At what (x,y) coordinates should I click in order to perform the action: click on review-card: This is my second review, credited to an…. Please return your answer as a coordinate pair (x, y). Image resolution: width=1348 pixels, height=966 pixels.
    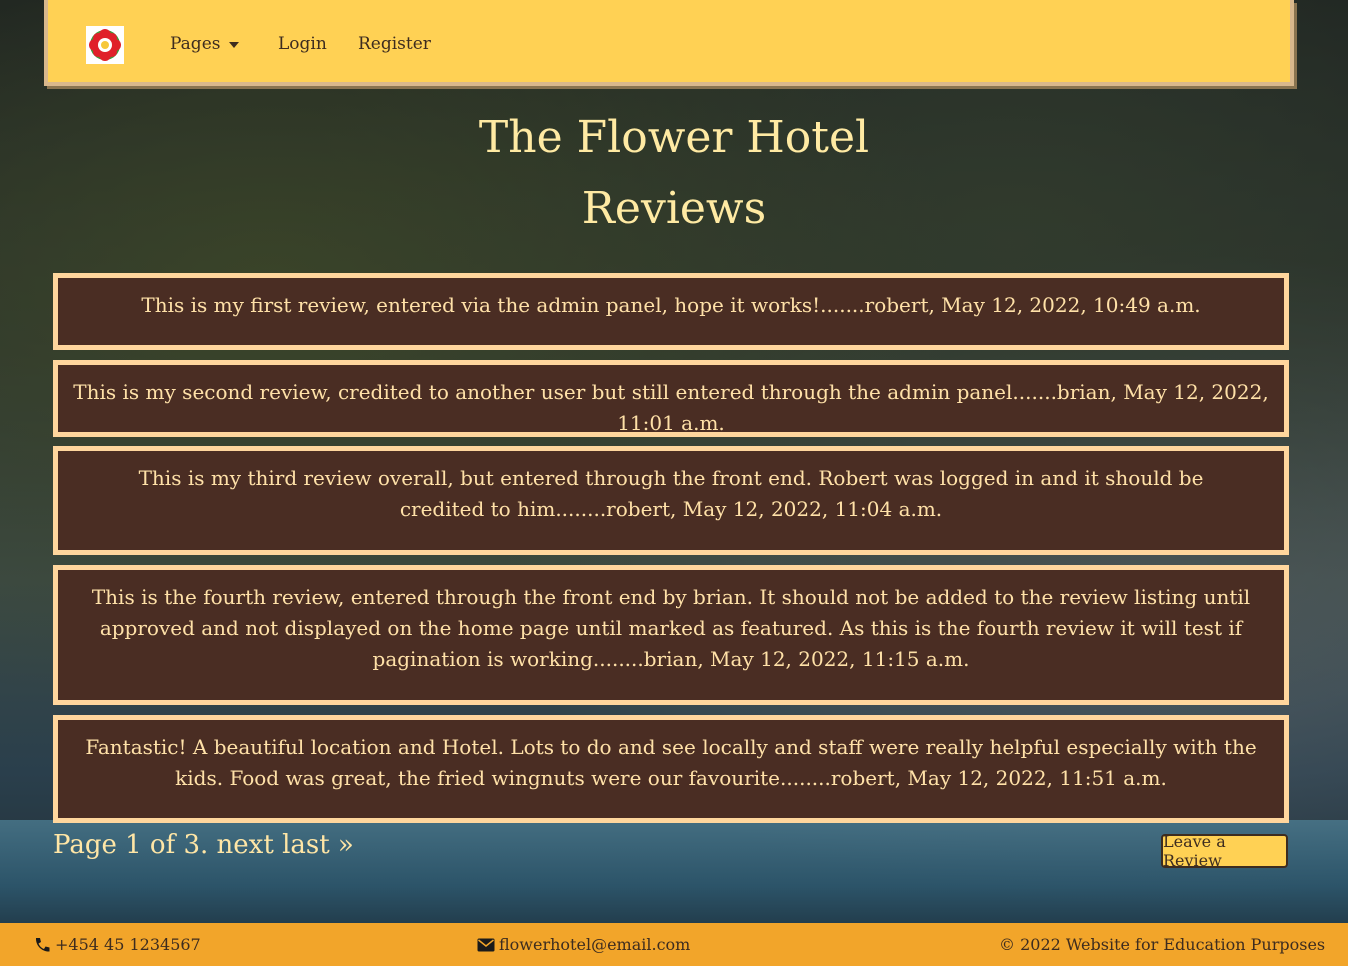
    Looking at the image, I should click on (671, 398).